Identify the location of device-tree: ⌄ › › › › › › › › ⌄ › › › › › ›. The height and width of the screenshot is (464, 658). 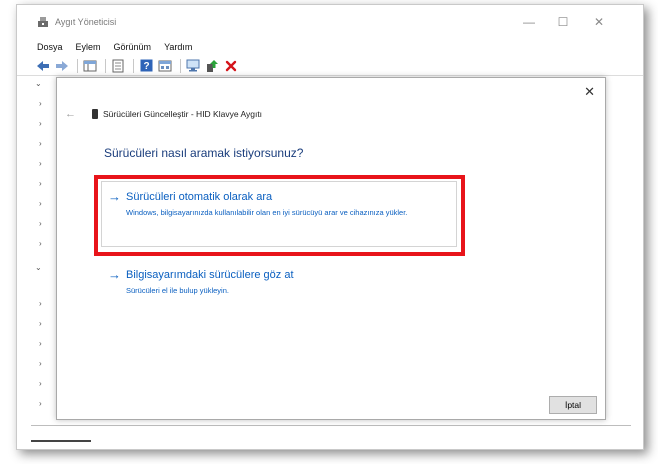
(37, 252).